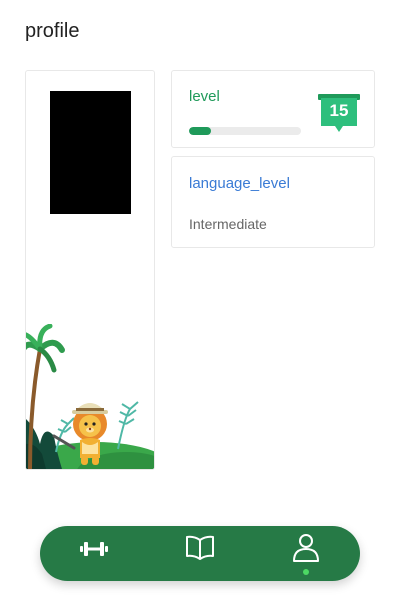 The height and width of the screenshot is (596, 400). What do you see at coordinates (204, 96) in the screenshot?
I see `level-label: level` at bounding box center [204, 96].